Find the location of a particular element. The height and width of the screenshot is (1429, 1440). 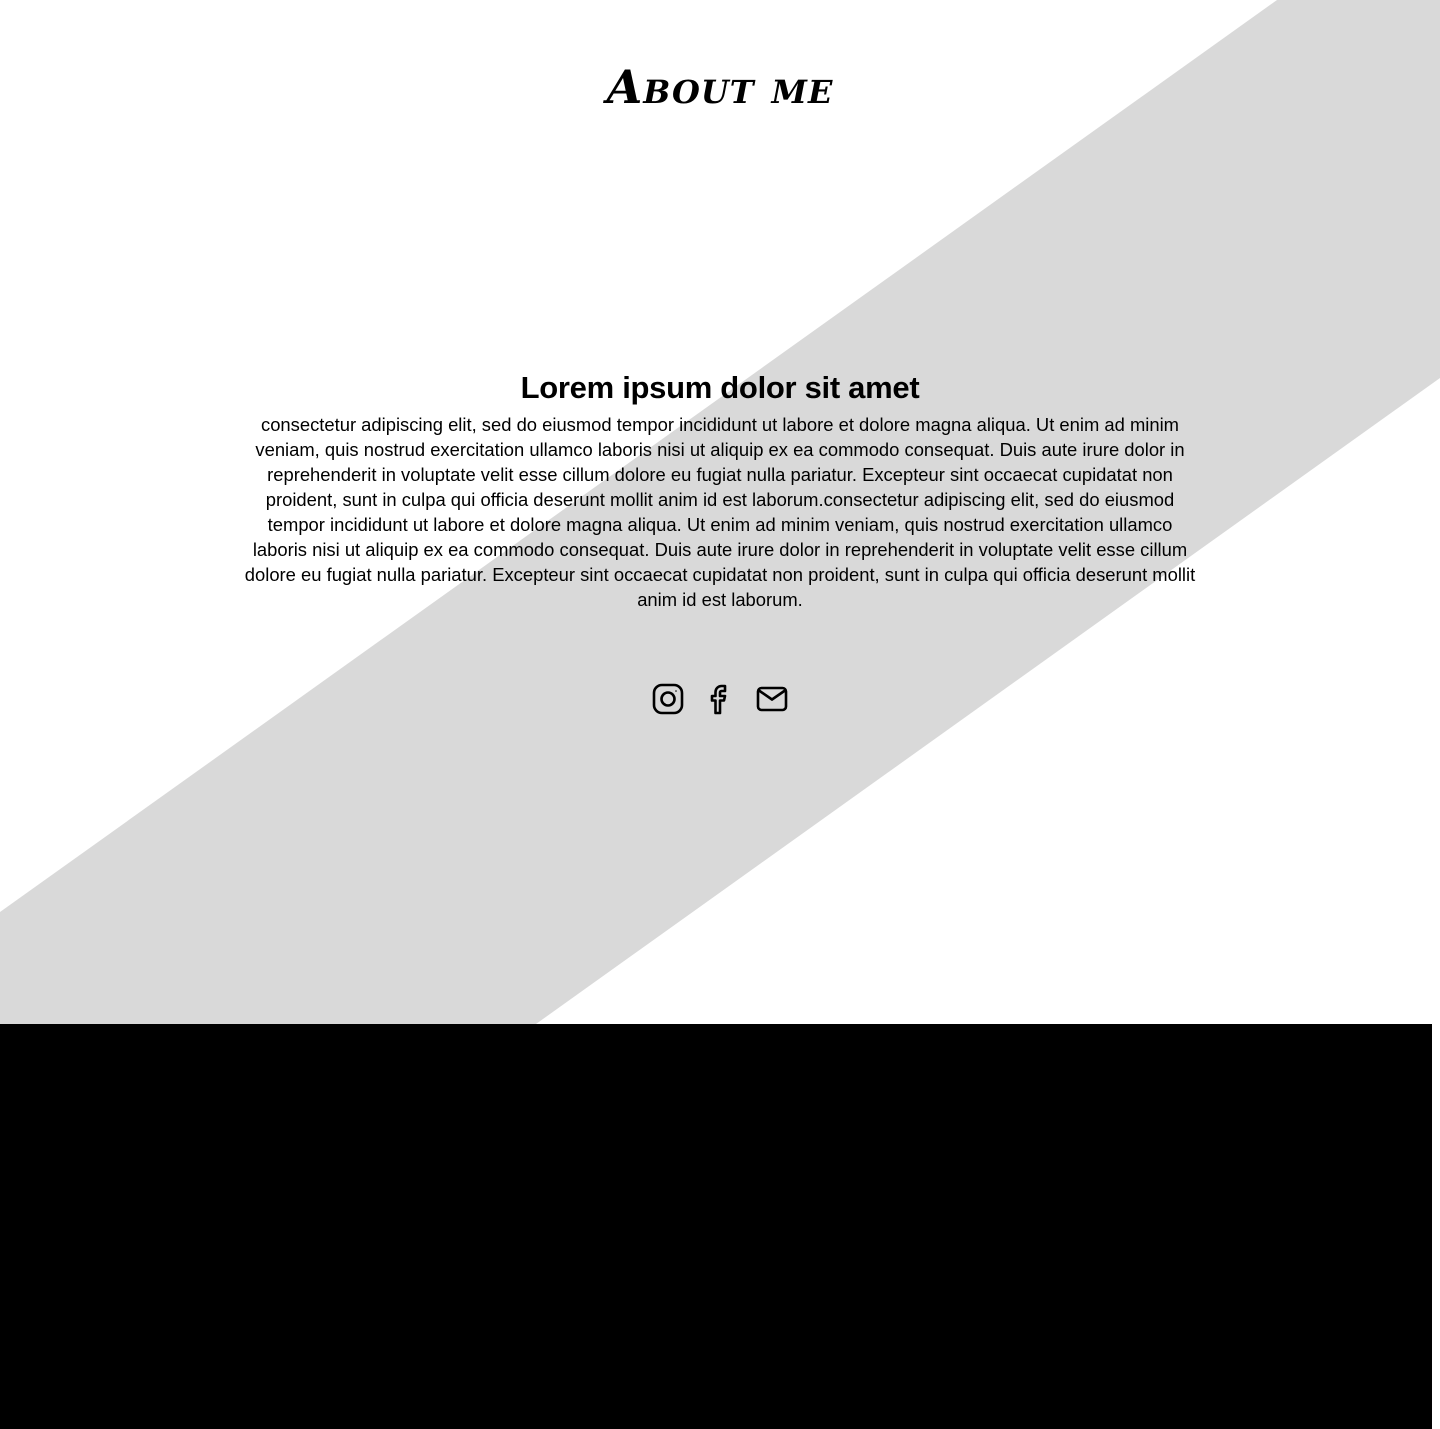

about-headline: Lorem ipsum dolor sit amet is located at coordinates (720, 387).